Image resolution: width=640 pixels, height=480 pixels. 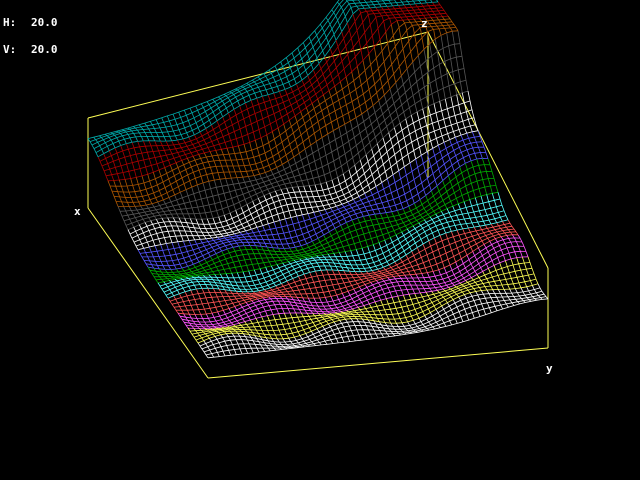 What do you see at coordinates (258, 75) in the screenshot?
I see `box-edge-top-back-left` at bounding box center [258, 75].